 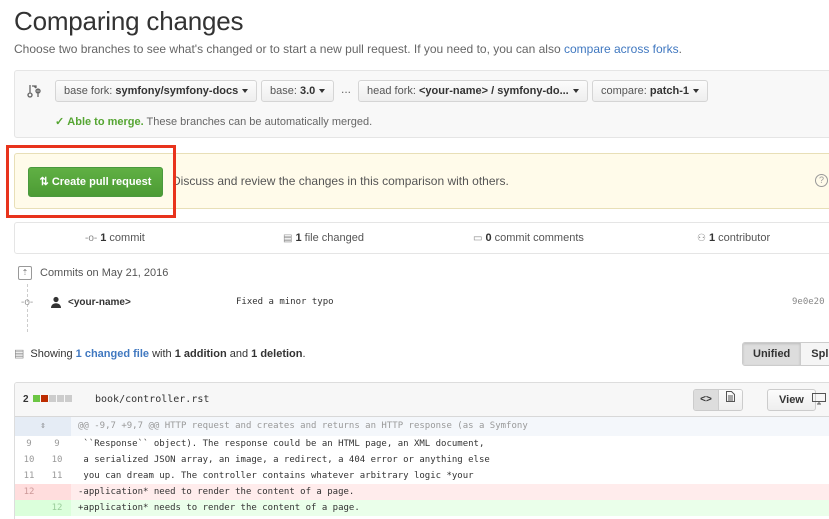 What do you see at coordinates (104, 272) in the screenshot?
I see `commits-date-text: Commits on May 21, 2016` at bounding box center [104, 272].